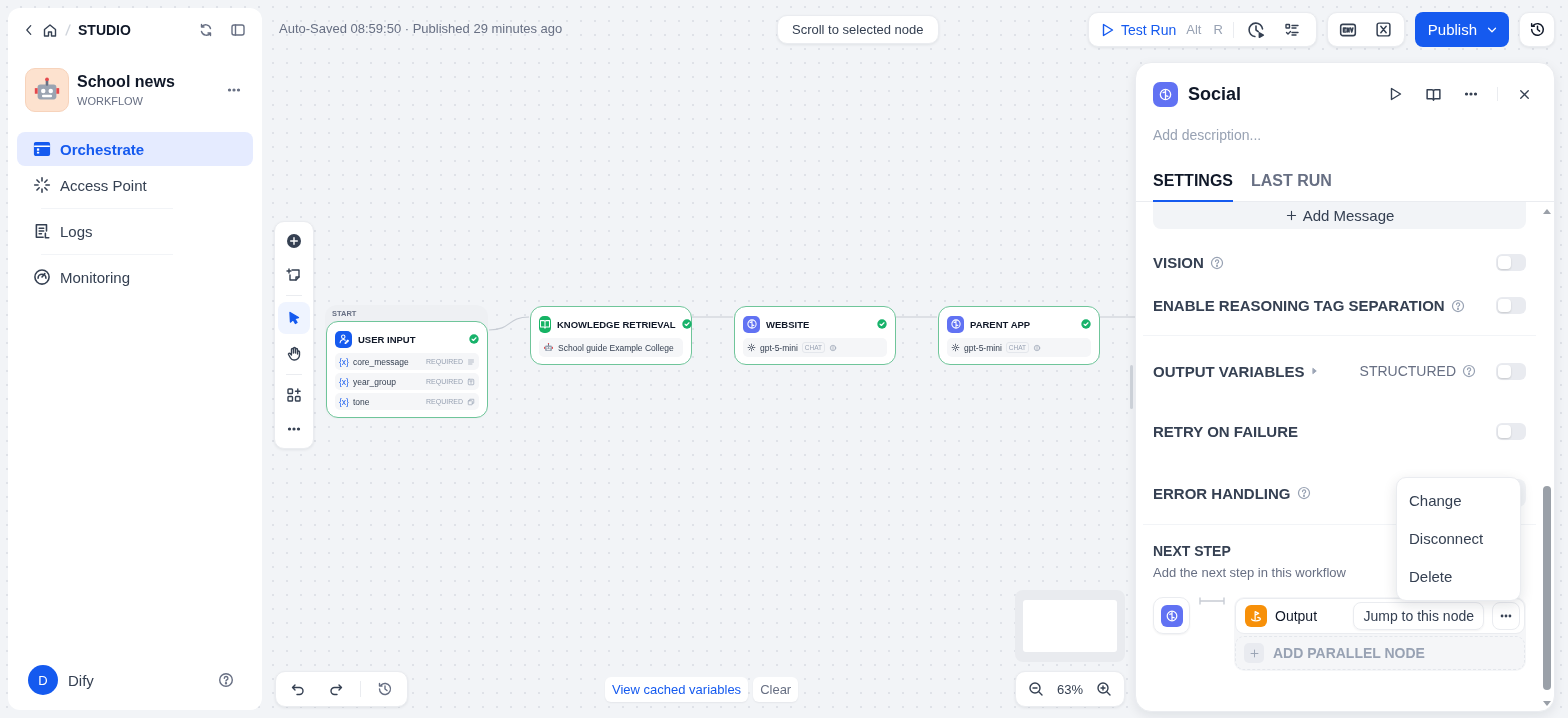 Image resolution: width=1568 pixels, height=718 pixels. Describe the element at coordinates (135, 185) in the screenshot. I see `nav-item: Access Point` at that location.